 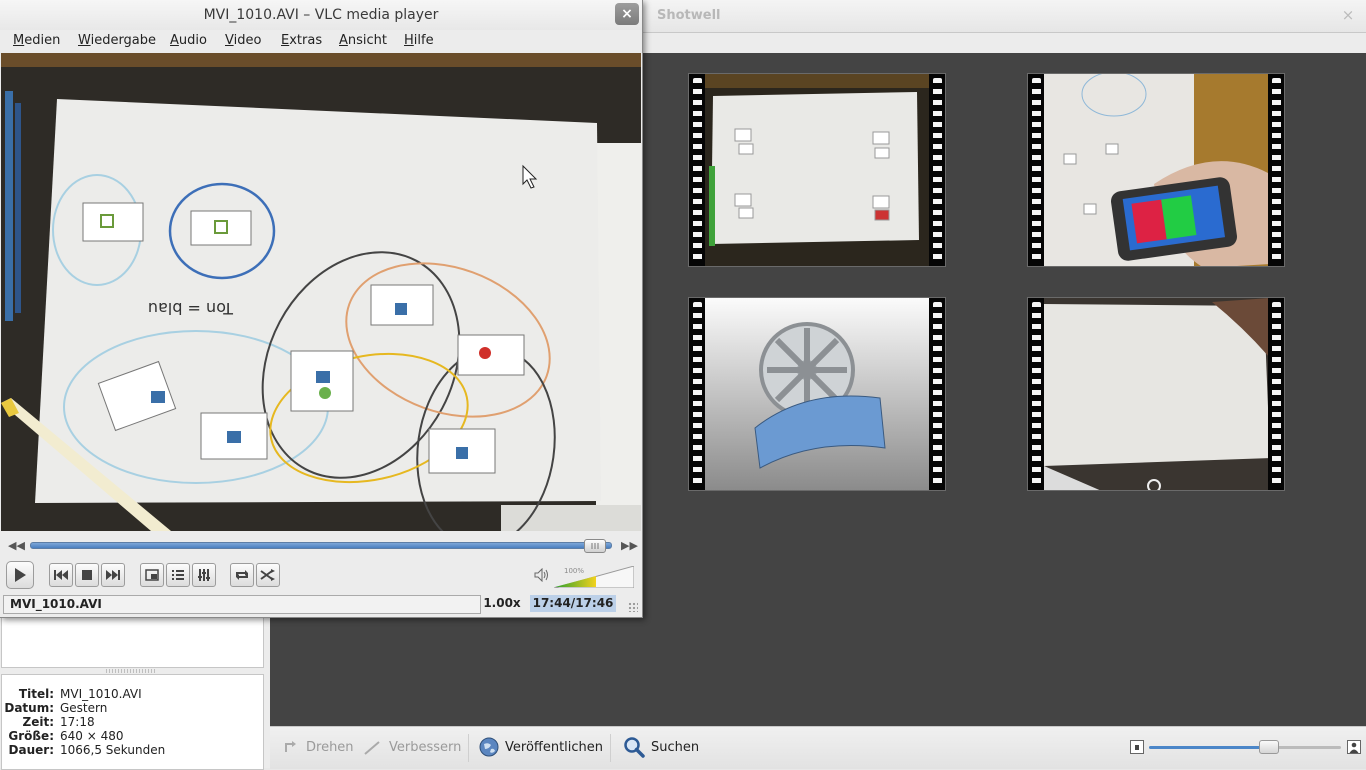 What do you see at coordinates (675, 747) in the screenshot?
I see `search-label: Suchen` at bounding box center [675, 747].